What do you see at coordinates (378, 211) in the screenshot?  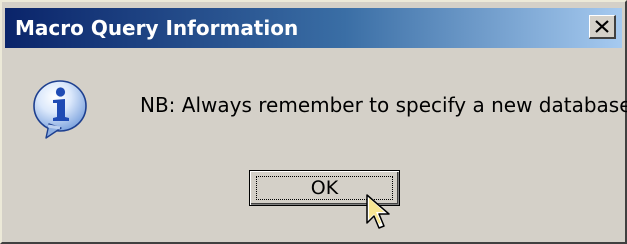 I see `arrow-pointer-cursor` at bounding box center [378, 211].